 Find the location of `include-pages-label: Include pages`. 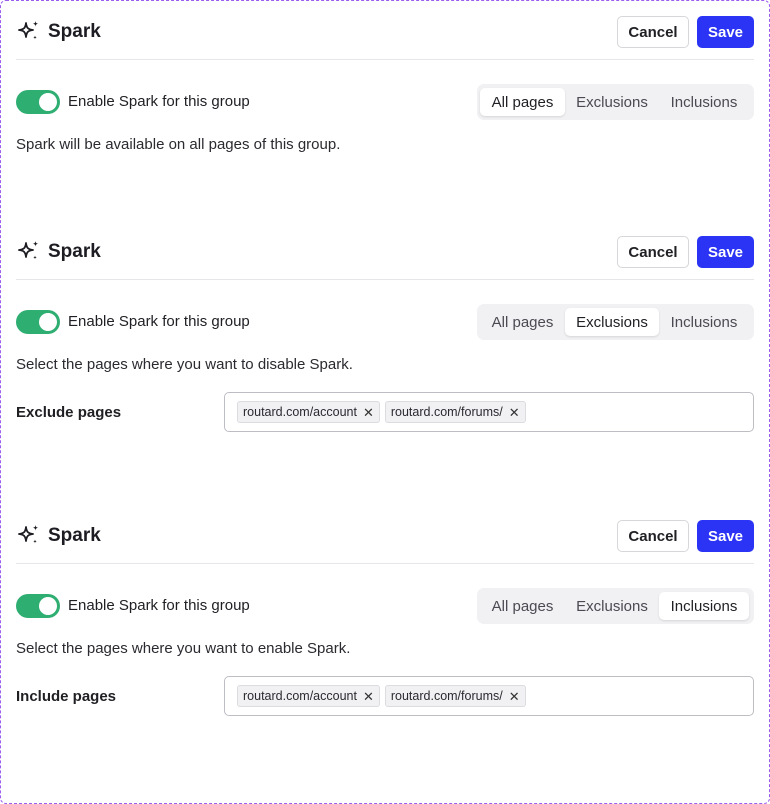

include-pages-label: Include pages is located at coordinates (66, 696).